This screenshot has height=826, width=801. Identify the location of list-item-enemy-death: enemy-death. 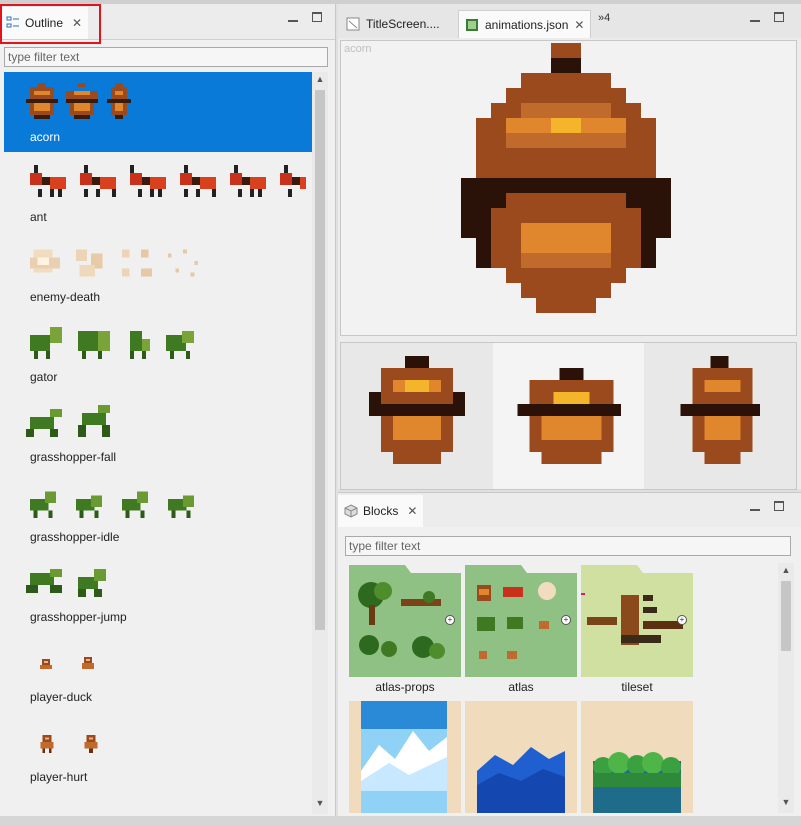
(158, 272).